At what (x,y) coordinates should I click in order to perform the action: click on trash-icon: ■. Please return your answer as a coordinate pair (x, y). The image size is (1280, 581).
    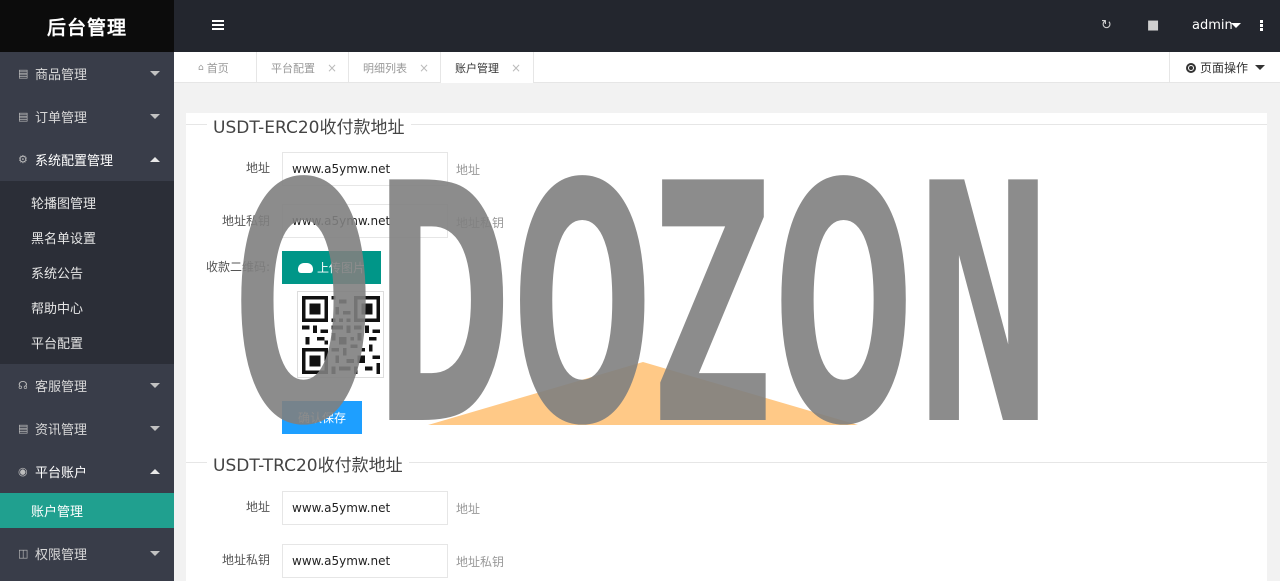
    Looking at the image, I should click on (1153, 25).